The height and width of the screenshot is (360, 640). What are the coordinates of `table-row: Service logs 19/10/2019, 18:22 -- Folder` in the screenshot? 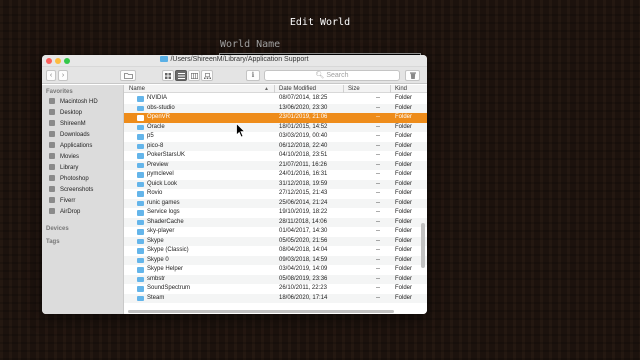 It's located at (275, 213).